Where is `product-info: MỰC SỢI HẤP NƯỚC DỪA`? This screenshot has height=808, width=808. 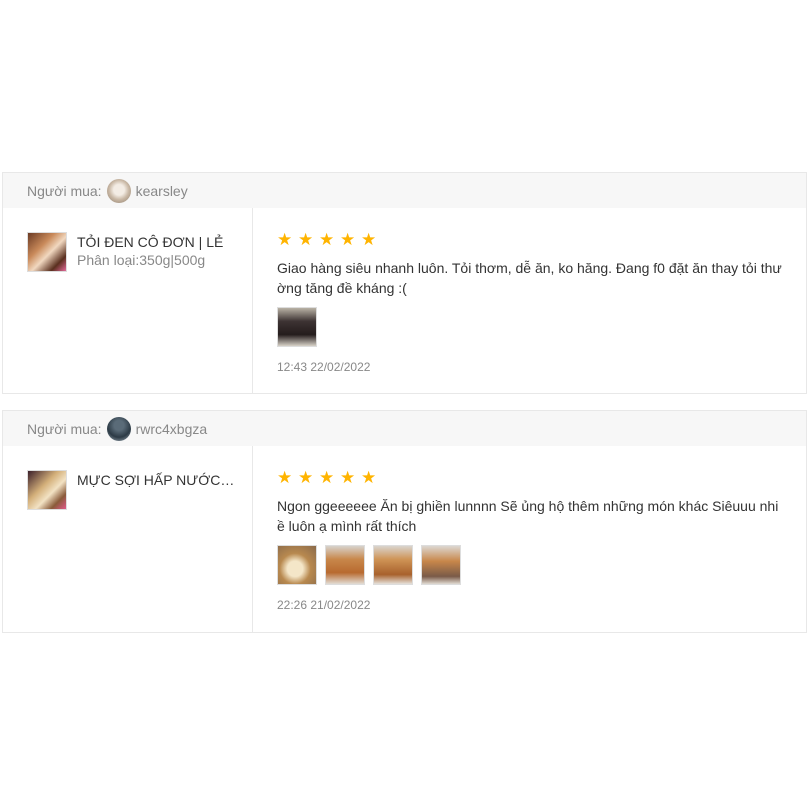
product-info: MỰC SỢI HẤP NƯỚC DỪA is located at coordinates (128, 539).